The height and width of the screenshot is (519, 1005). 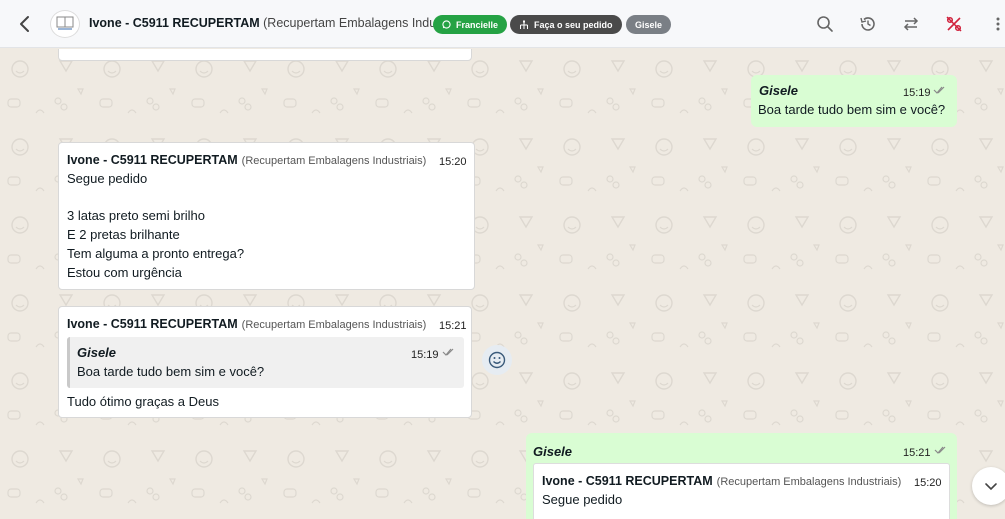 I want to click on previous-message-bubble, so click(x=265, y=55).